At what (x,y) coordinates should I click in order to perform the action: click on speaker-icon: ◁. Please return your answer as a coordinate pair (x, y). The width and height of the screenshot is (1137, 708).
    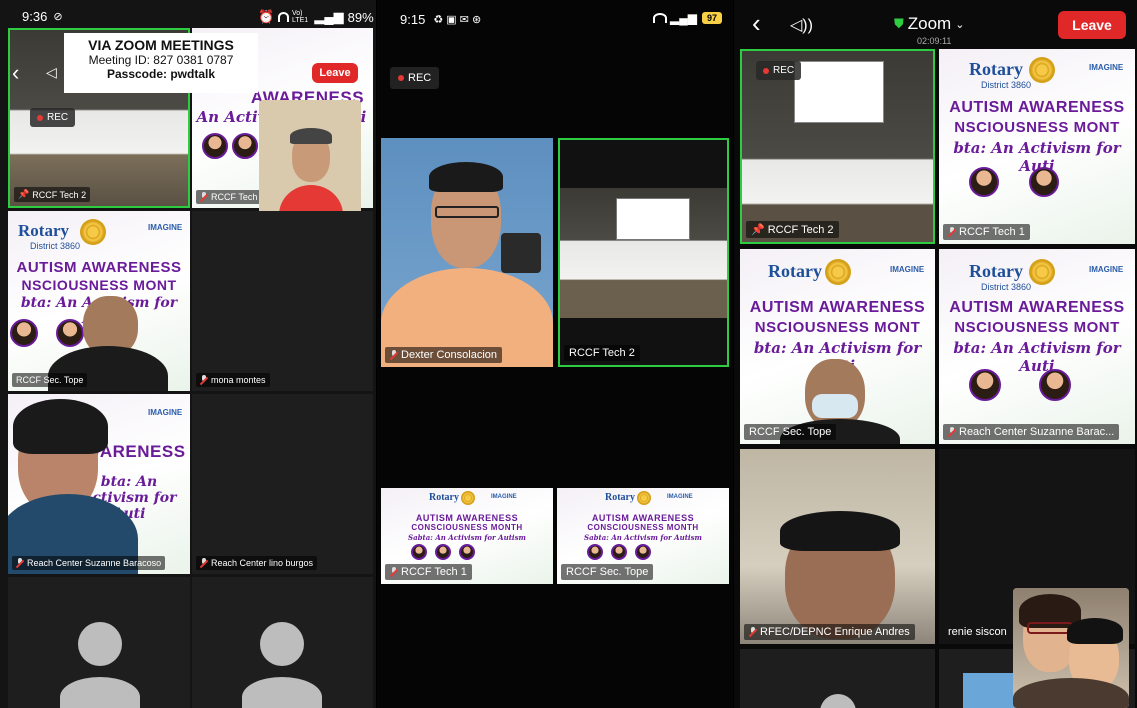
    Looking at the image, I should click on (51, 72).